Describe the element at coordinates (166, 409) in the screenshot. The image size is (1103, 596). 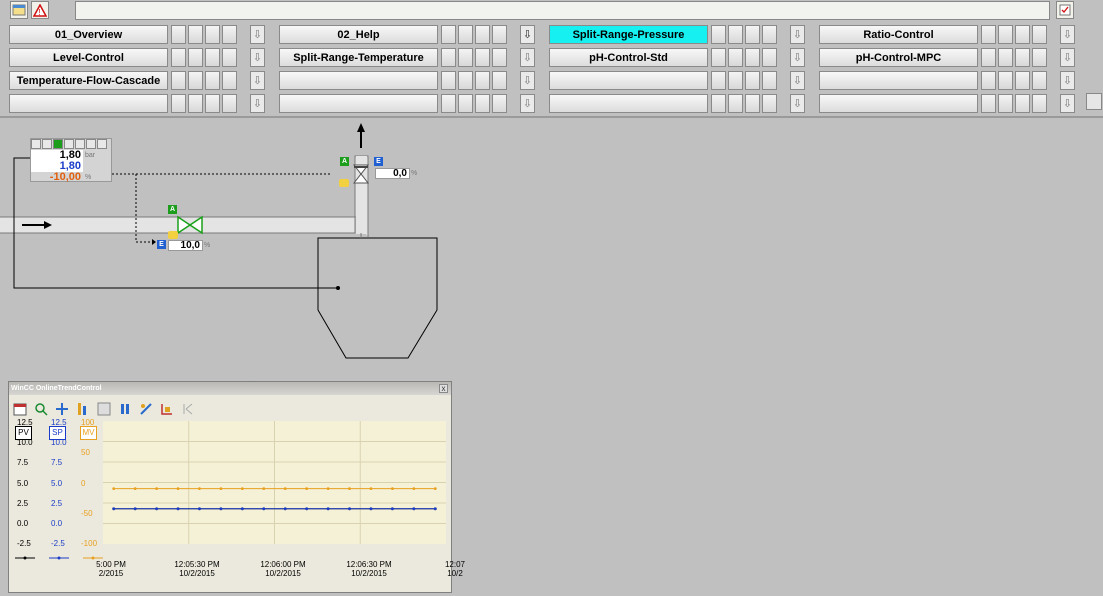
I see `statistics-icon` at that location.